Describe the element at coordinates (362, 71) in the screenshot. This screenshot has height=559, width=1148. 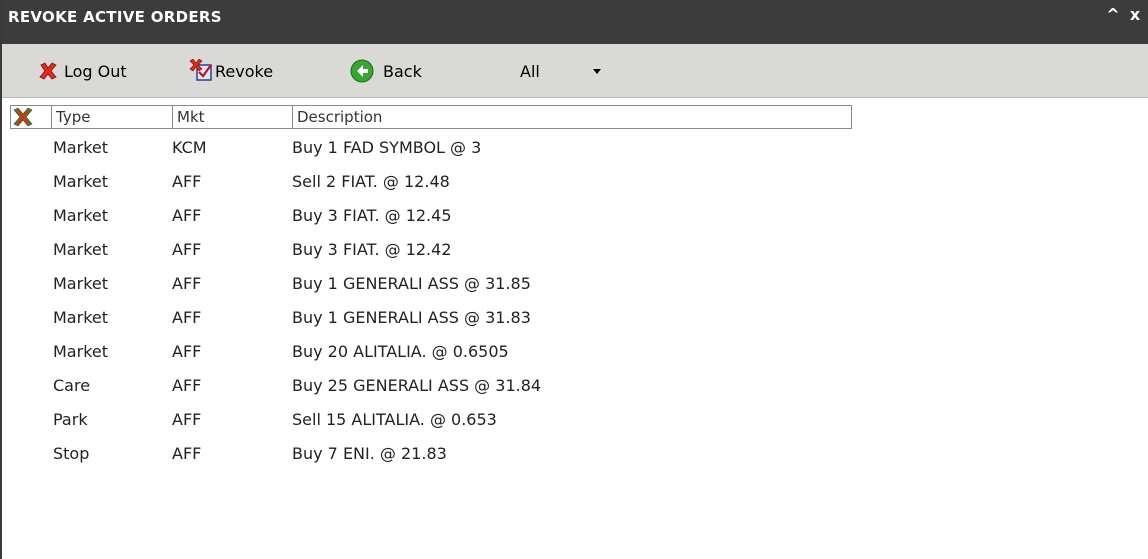
I see `green-back-arrow-icon` at that location.